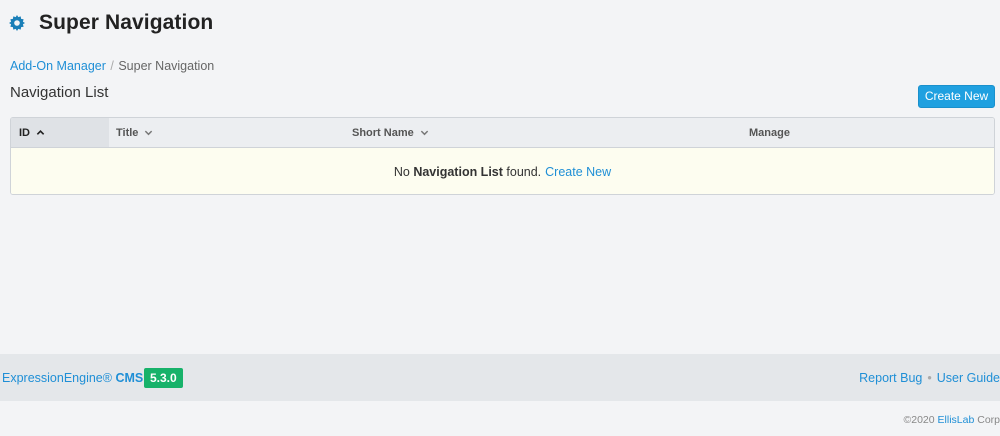  What do you see at coordinates (578, 172) in the screenshot?
I see `empty-state-create-new-link: Create New` at bounding box center [578, 172].